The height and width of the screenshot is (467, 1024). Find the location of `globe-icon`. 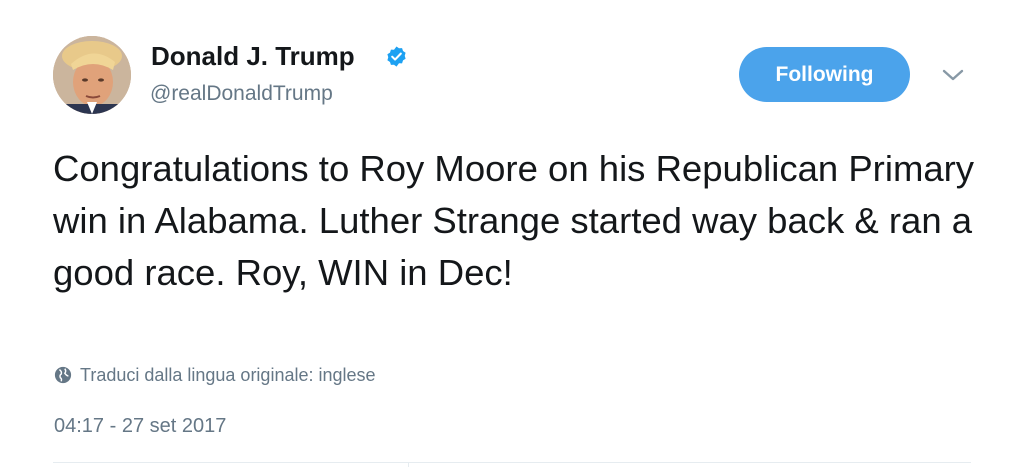

globe-icon is located at coordinates (63, 375).